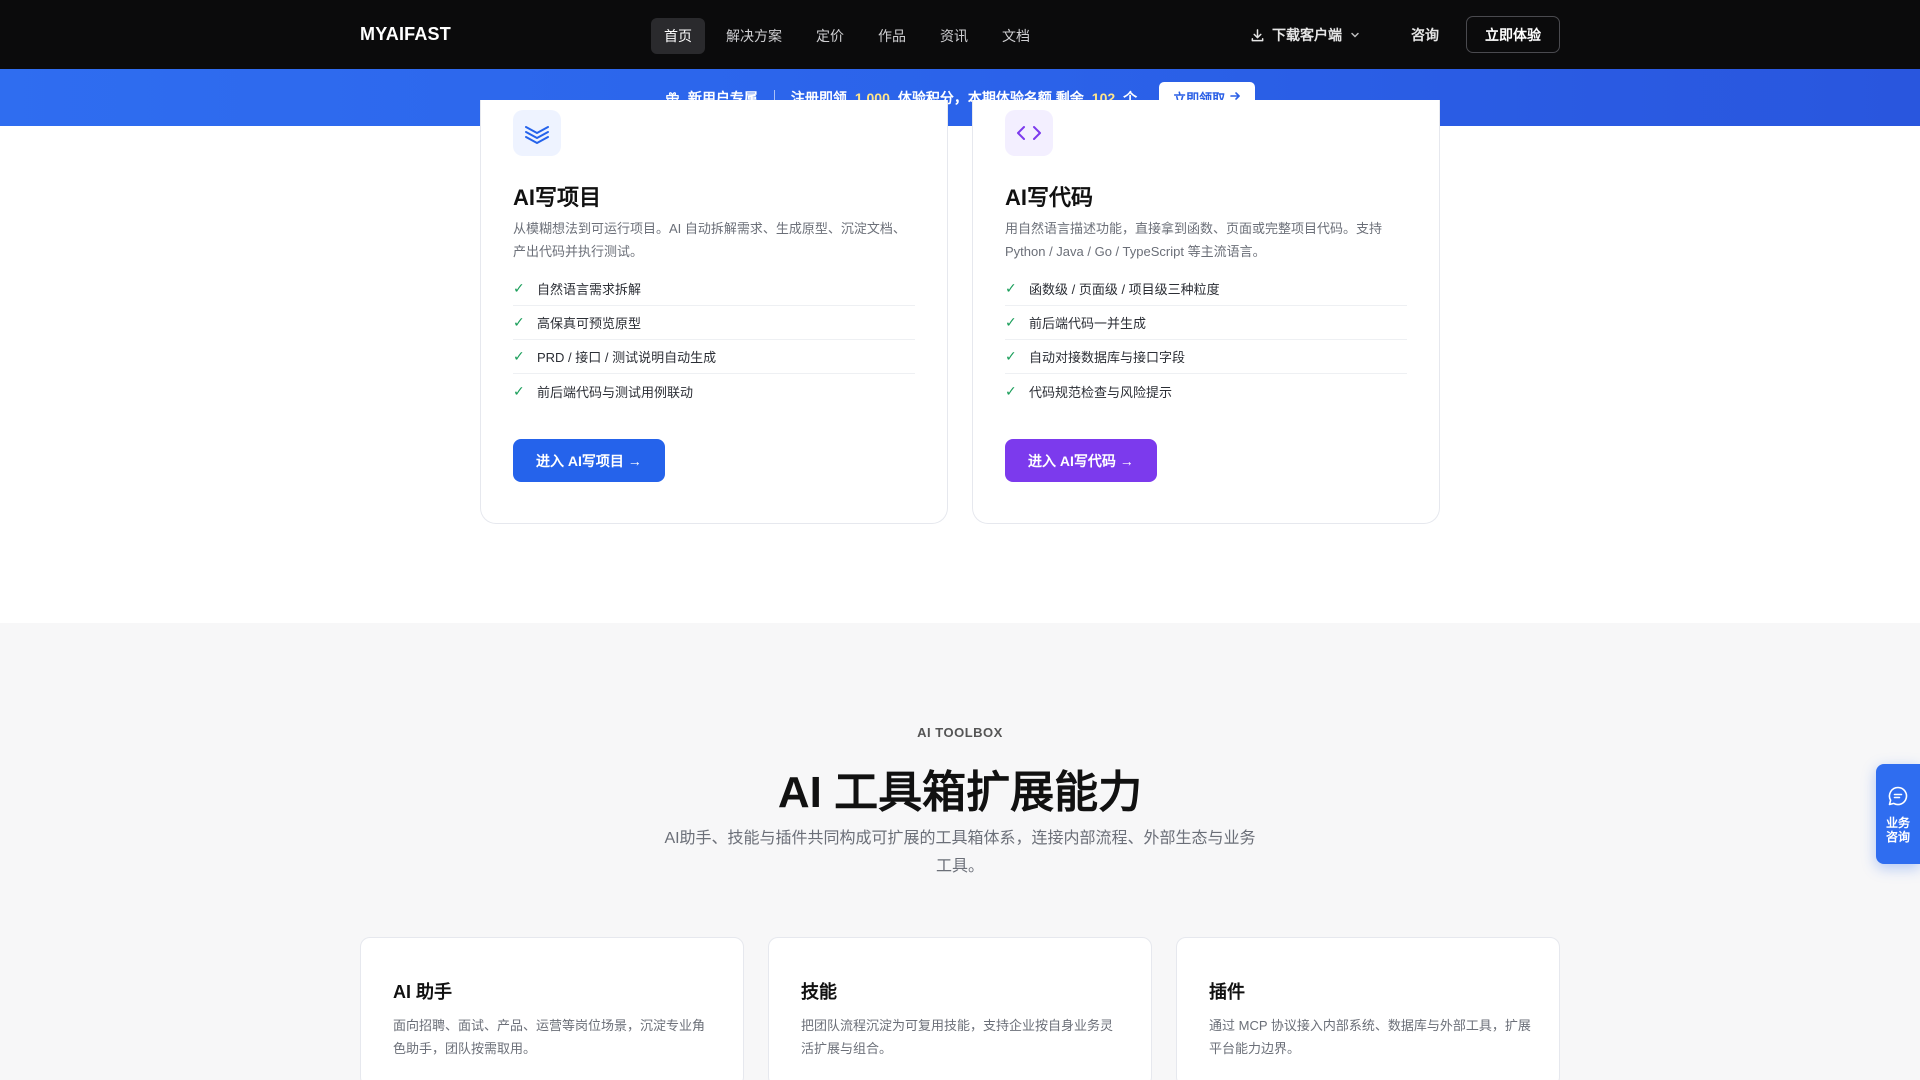 Image resolution: width=1920 pixels, height=1080 pixels. I want to click on list-item: ✓ 自然语言需求拆解, so click(714, 289).